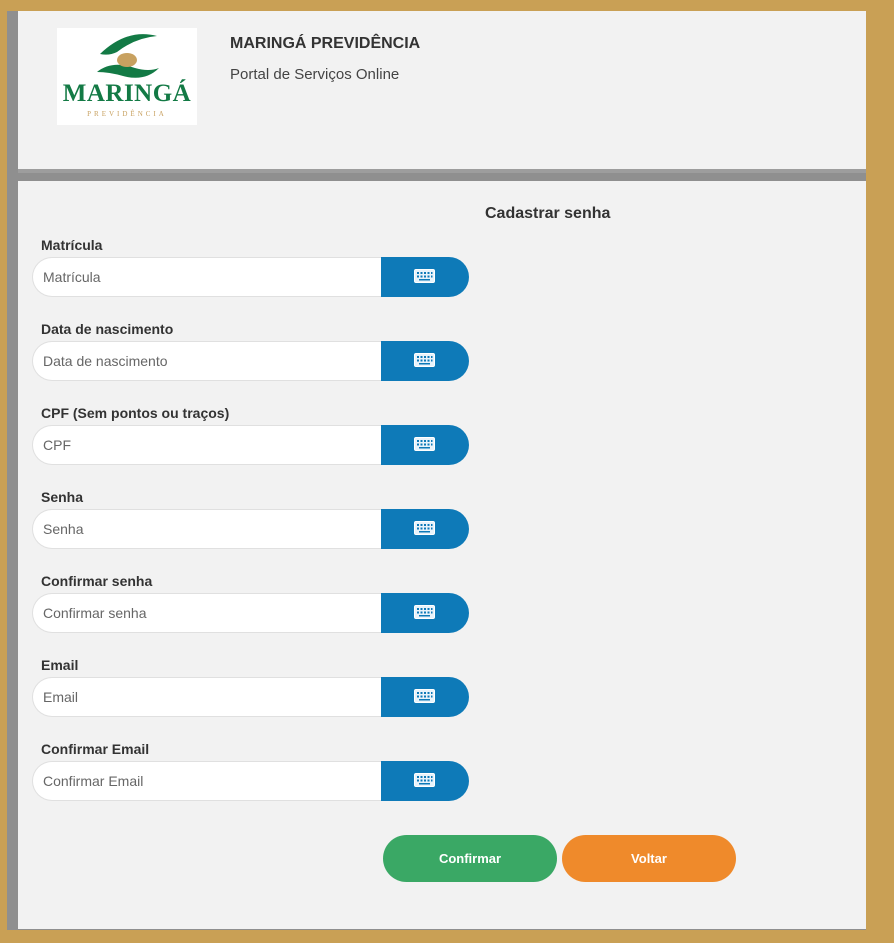 This screenshot has width=894, height=943. What do you see at coordinates (127, 93) in the screenshot?
I see `logo-wordmark: MARINGÁ` at bounding box center [127, 93].